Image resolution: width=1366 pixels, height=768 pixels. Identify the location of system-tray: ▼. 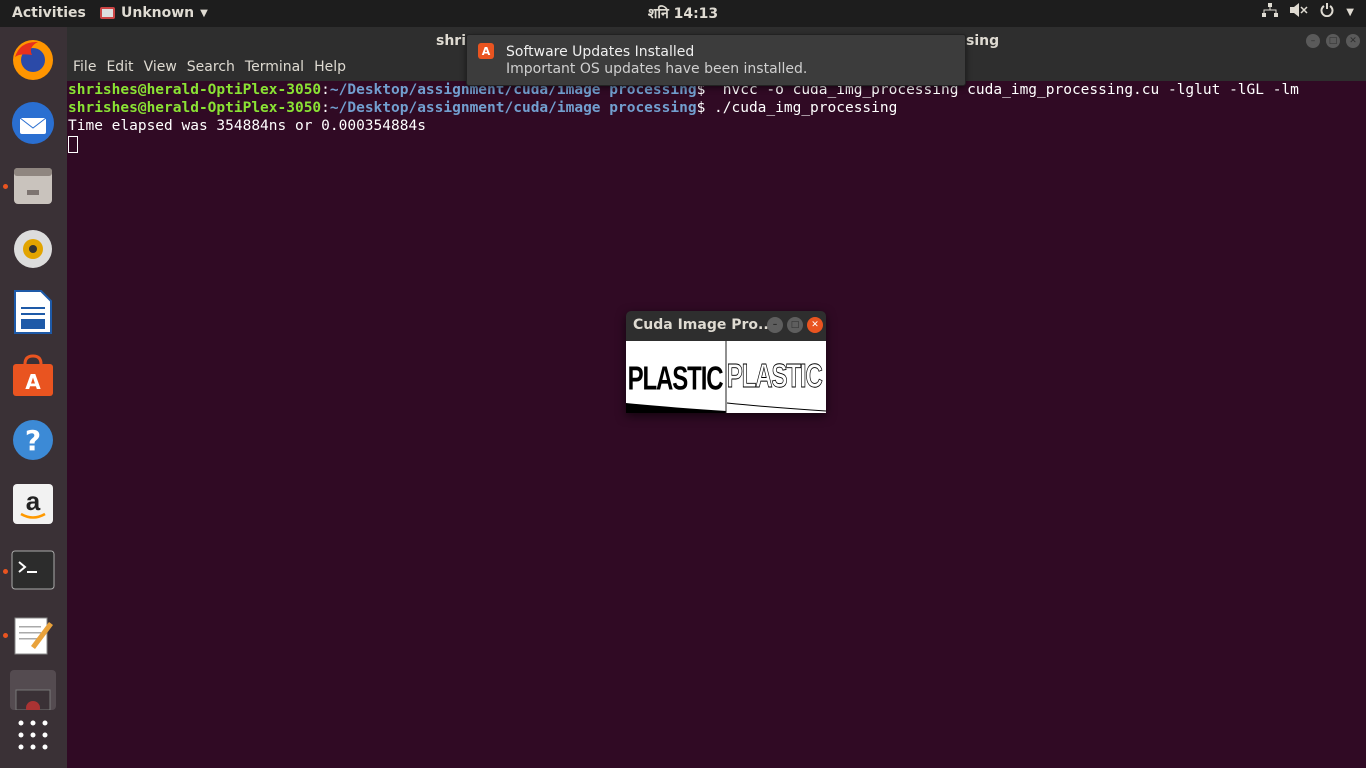
(1308, 12).